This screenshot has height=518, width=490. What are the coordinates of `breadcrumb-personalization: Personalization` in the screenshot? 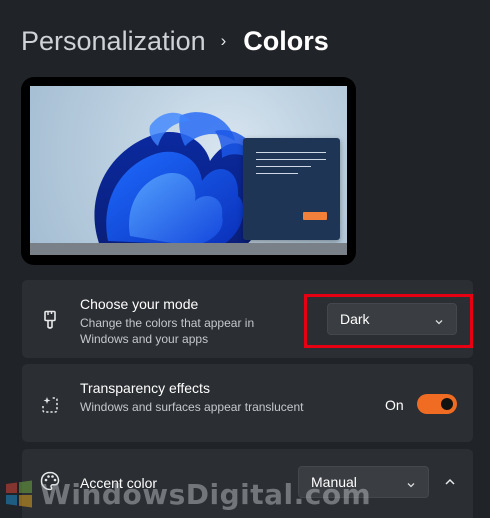 It's located at (113, 41).